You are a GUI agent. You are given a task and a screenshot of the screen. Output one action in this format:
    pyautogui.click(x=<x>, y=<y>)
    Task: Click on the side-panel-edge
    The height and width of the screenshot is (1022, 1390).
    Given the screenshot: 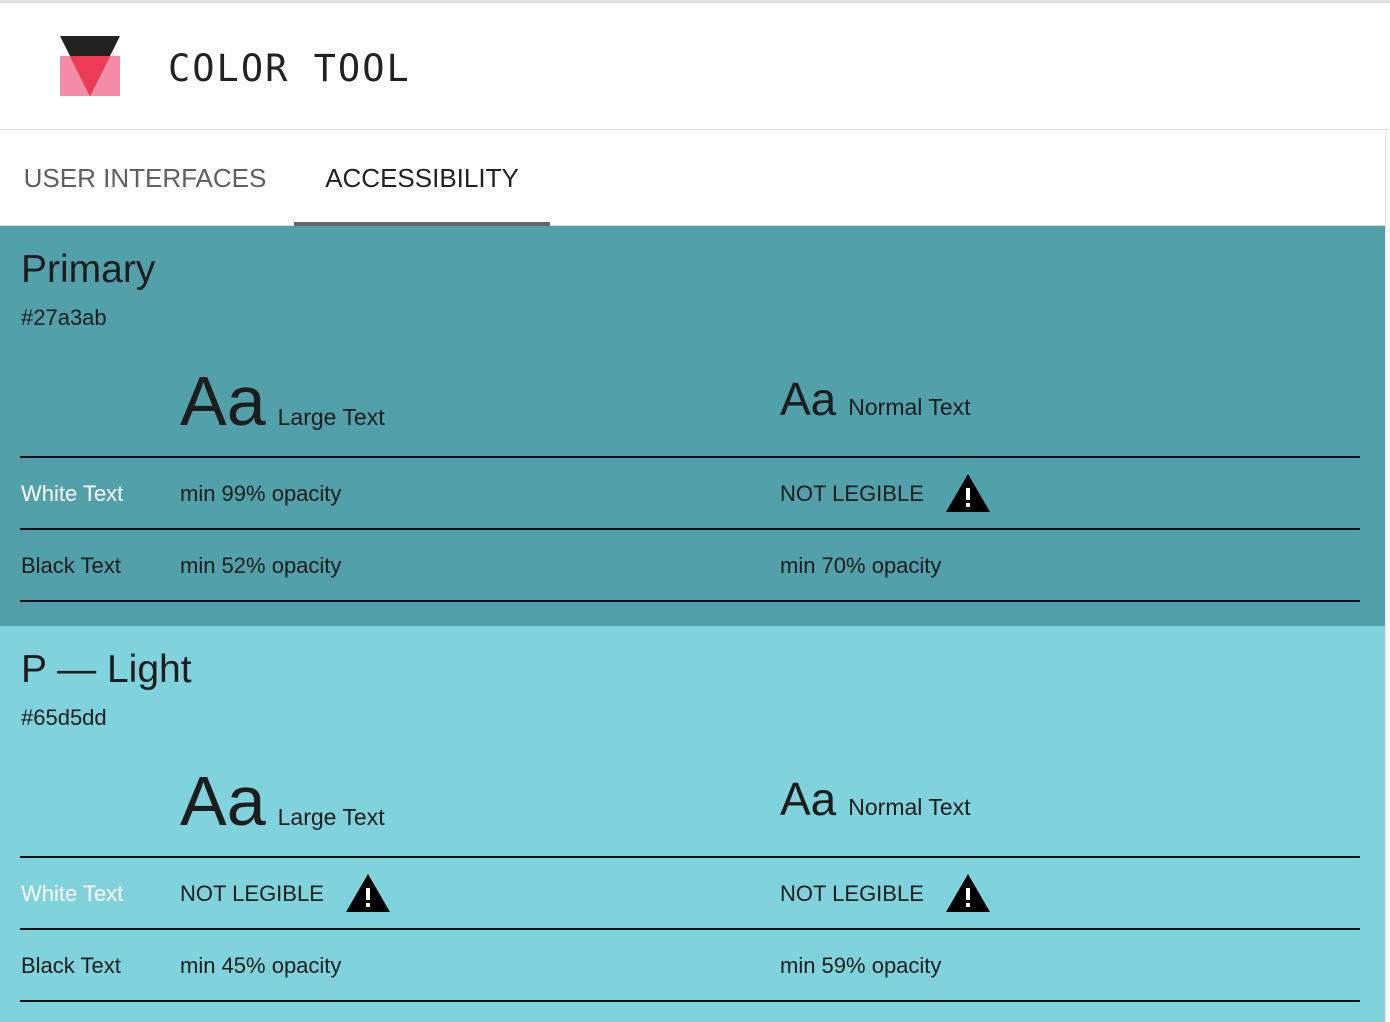 What is the action you would take?
    pyautogui.click(x=1387, y=576)
    